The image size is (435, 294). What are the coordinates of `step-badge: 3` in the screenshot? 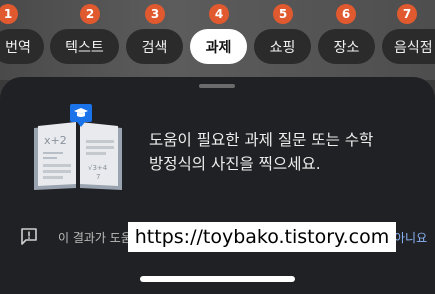 It's located at (155, 14).